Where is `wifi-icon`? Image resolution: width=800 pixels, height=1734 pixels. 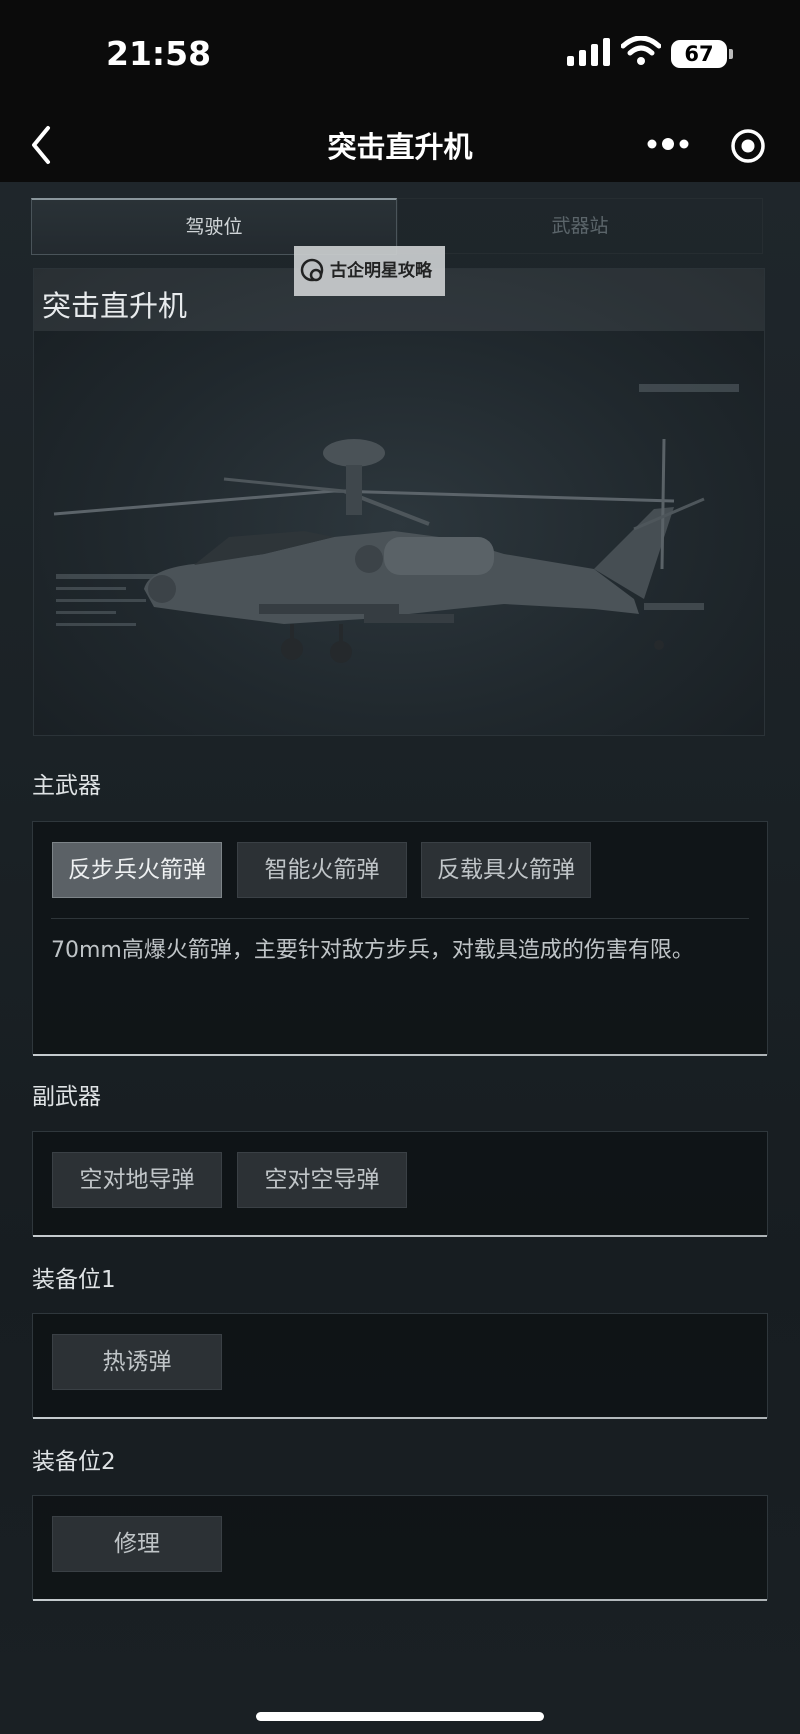
wifi-icon is located at coordinates (641, 50).